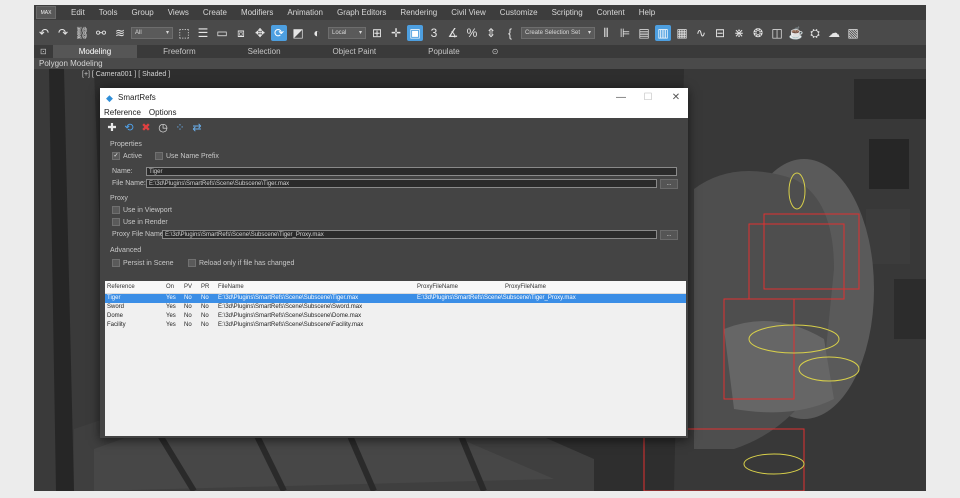 The image size is (960, 498). I want to click on history-icon: ◷, so click(163, 129).